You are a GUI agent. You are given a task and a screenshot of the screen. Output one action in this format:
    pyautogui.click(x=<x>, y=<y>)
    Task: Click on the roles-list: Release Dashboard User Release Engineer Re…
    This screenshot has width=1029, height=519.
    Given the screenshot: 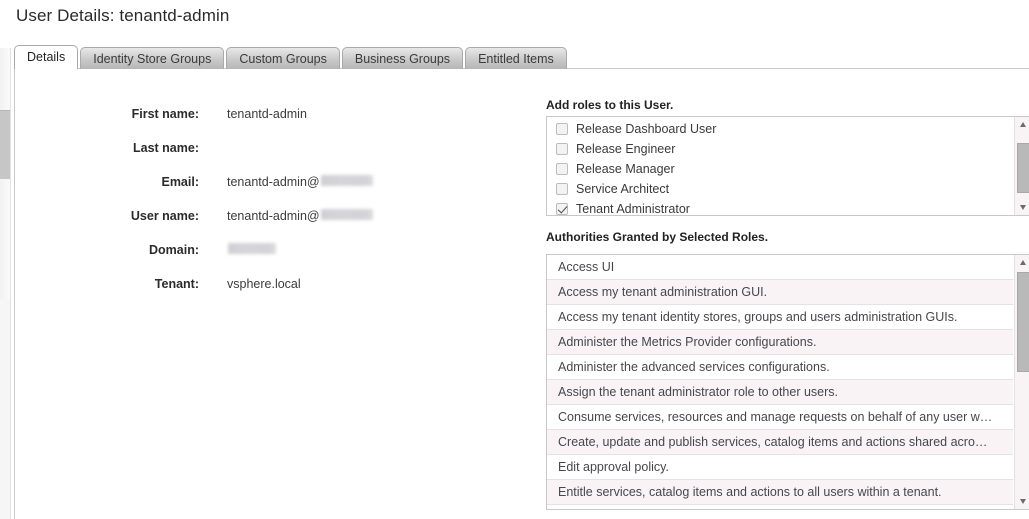 What is the action you would take?
    pyautogui.click(x=780, y=166)
    